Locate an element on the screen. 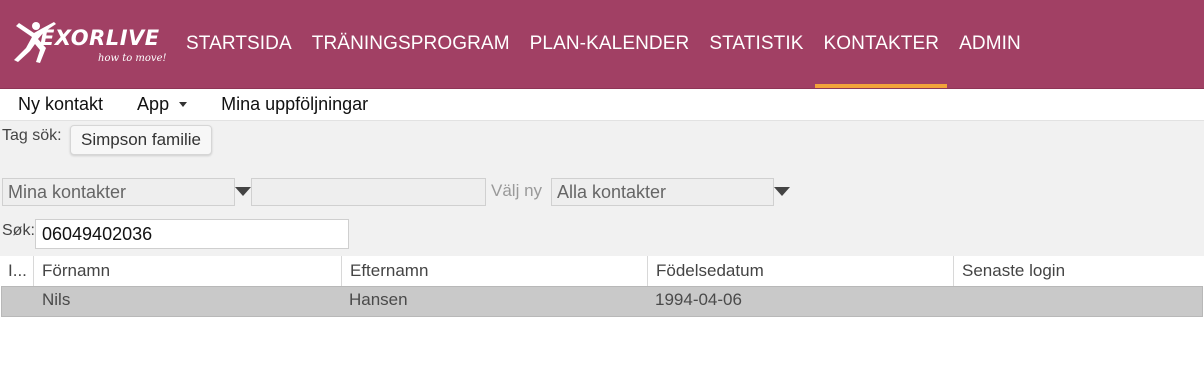 The image size is (1204, 386). nav-statistik: STATISTIK is located at coordinates (756, 44).